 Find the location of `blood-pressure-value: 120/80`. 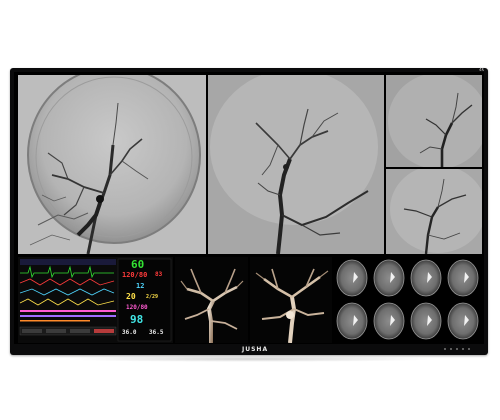

blood-pressure-value: 120/80 is located at coordinates (135, 275).